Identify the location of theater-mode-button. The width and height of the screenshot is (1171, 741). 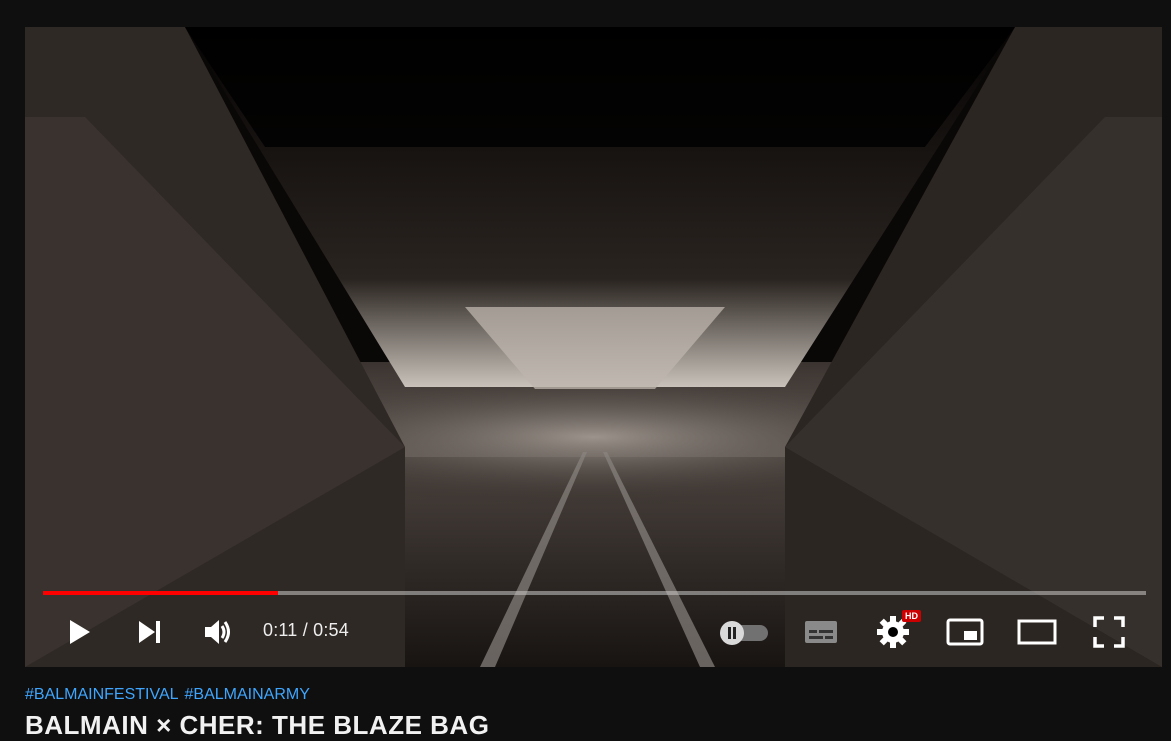
(1037, 632).